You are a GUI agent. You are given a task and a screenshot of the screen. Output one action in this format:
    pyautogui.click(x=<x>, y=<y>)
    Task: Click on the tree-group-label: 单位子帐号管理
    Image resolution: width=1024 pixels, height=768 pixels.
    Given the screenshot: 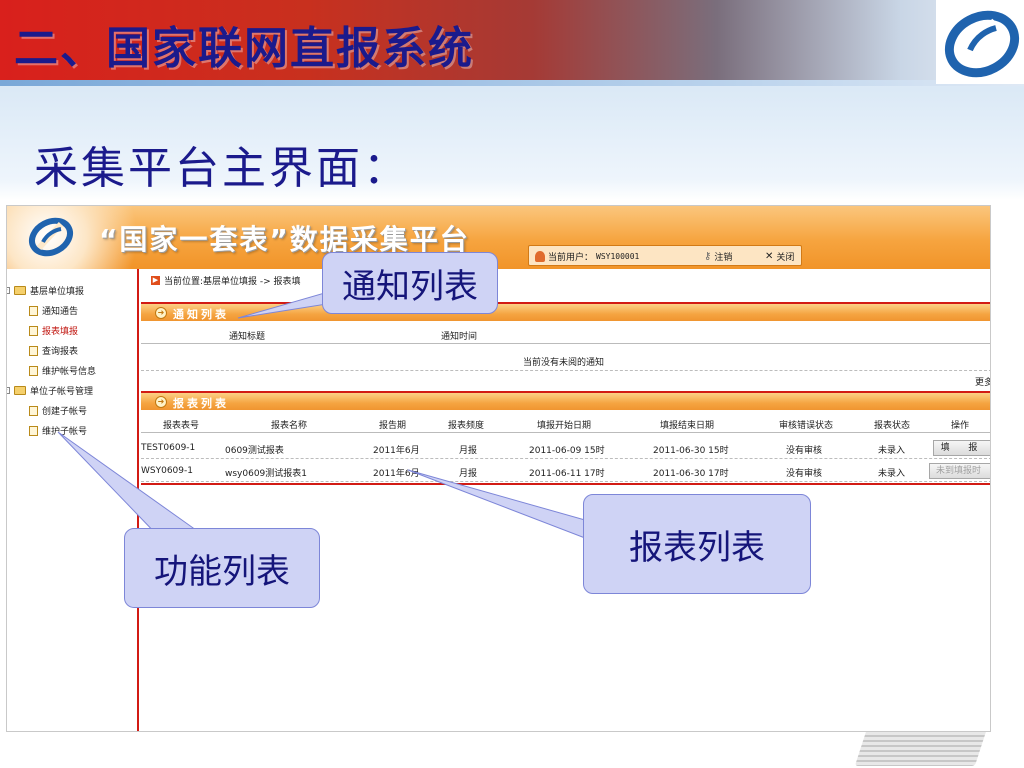 What is the action you would take?
    pyautogui.click(x=62, y=392)
    